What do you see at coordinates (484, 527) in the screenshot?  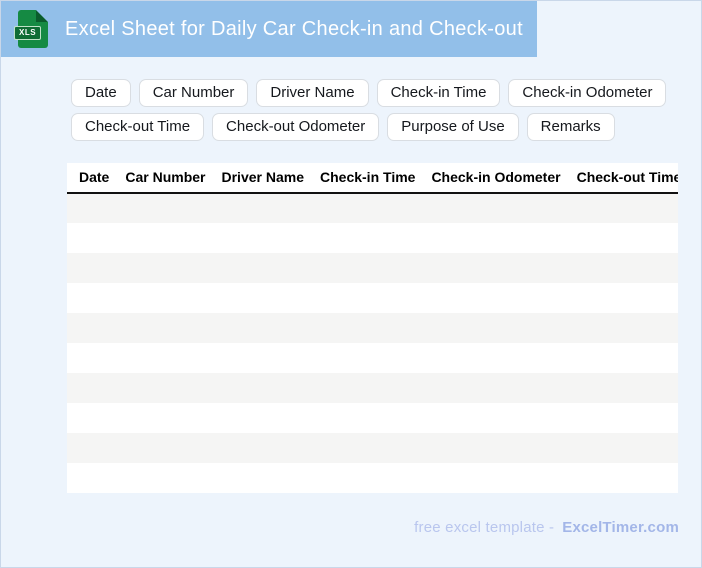 I see `footer-credit-text: free excel template -` at bounding box center [484, 527].